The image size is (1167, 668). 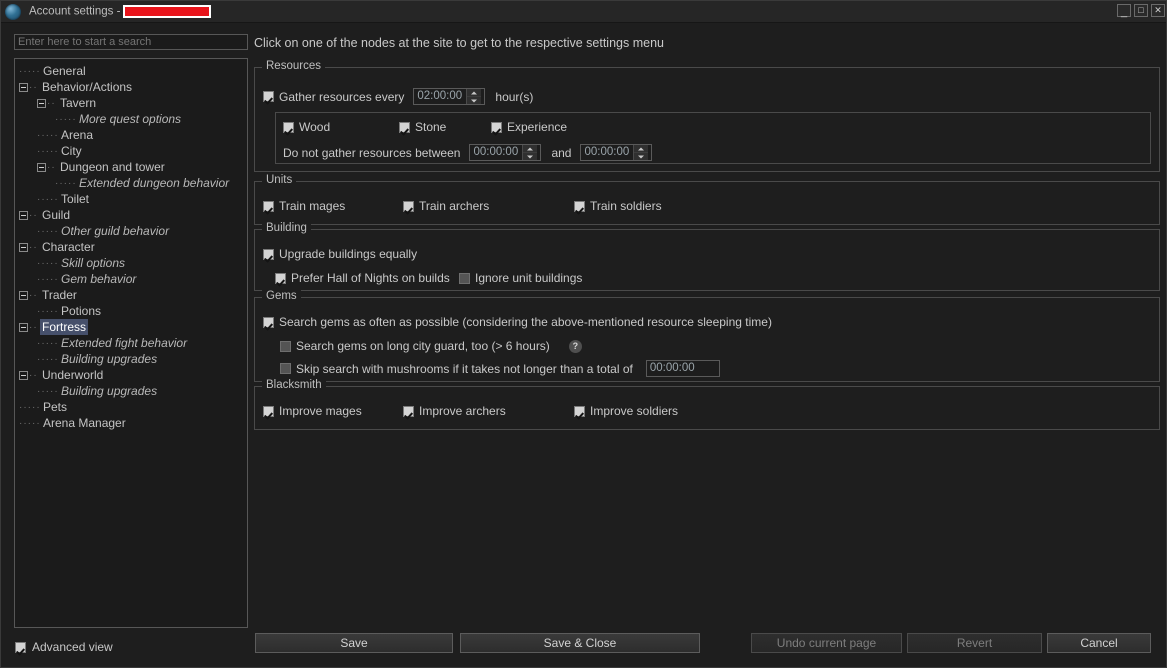 I want to click on tree-item-tavern: ·· Tavern, so click(x=133, y=103).